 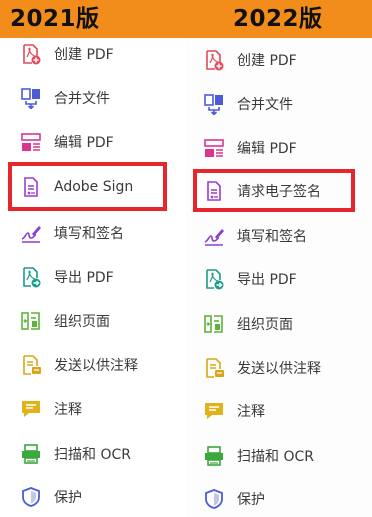 I want to click on header-bar: 2021版 2022版, so click(x=186, y=19).